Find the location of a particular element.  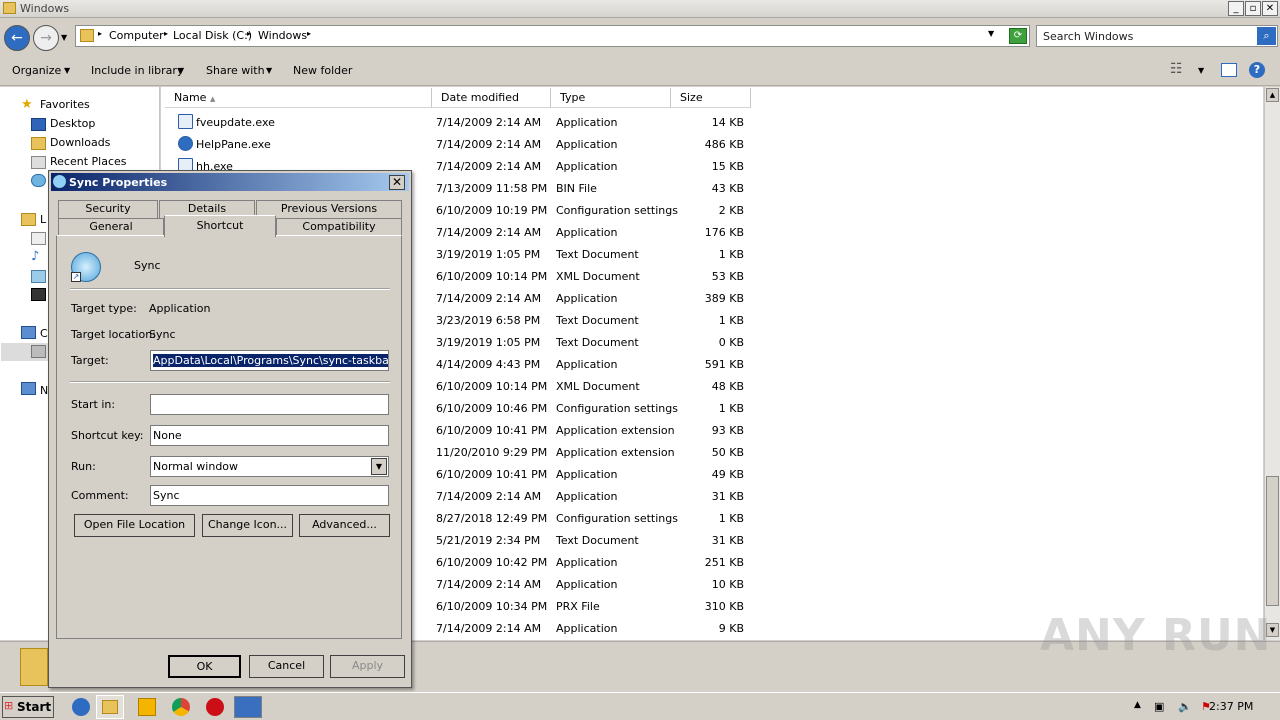

close-button: ✕ is located at coordinates (1270, 8).